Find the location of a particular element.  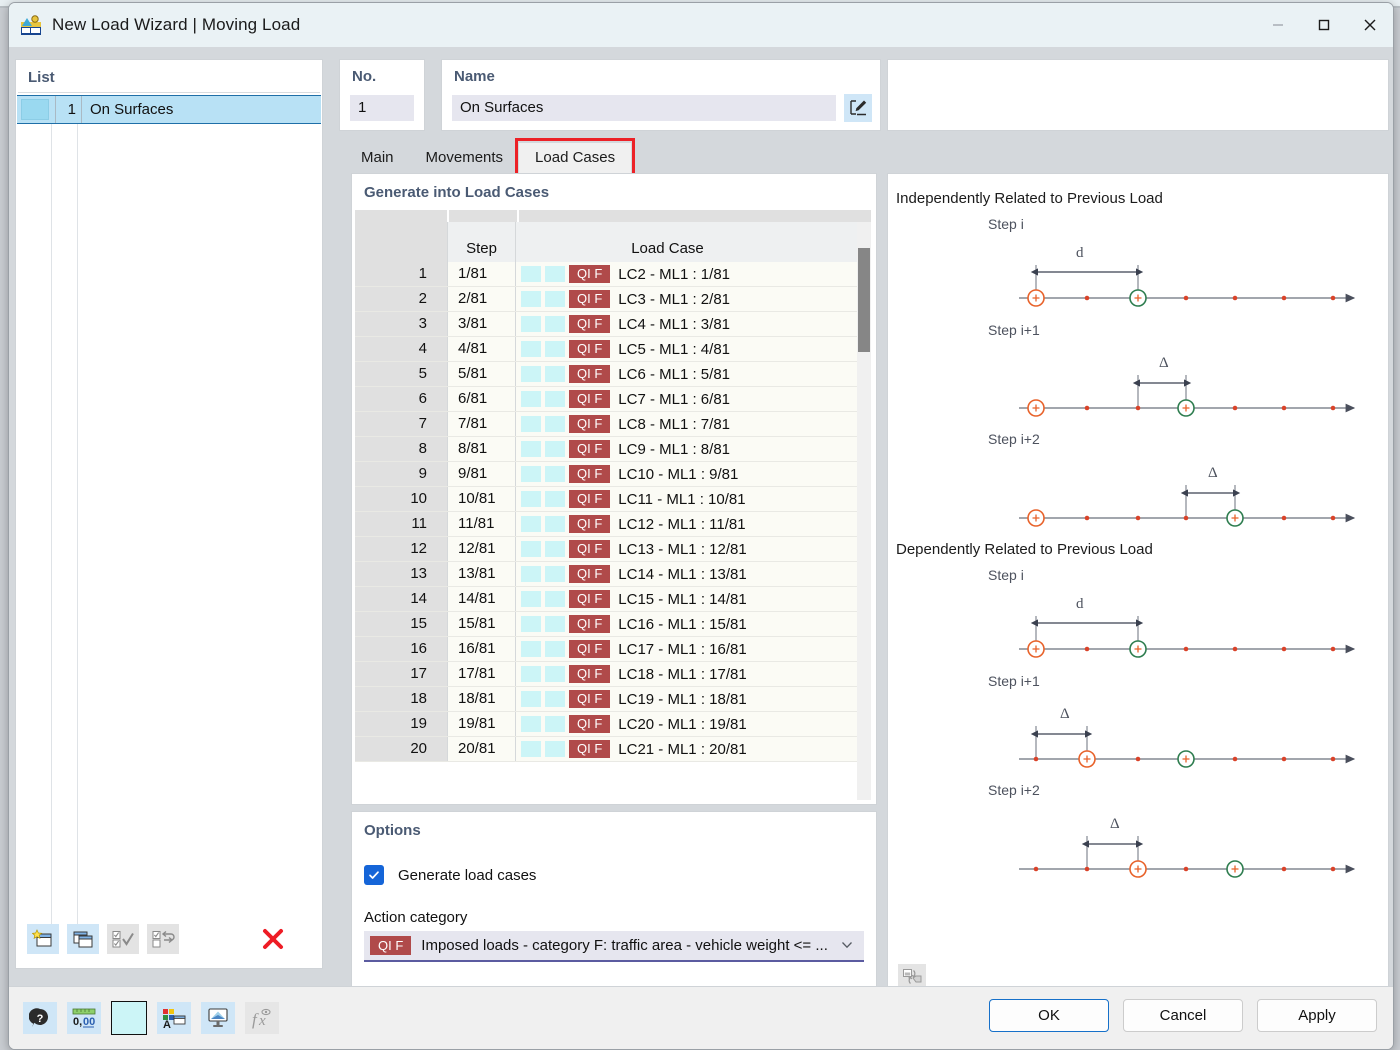

table-cell-load-case: QI F LC8 - ML1 : 7/81 is located at coordinates (693, 424).